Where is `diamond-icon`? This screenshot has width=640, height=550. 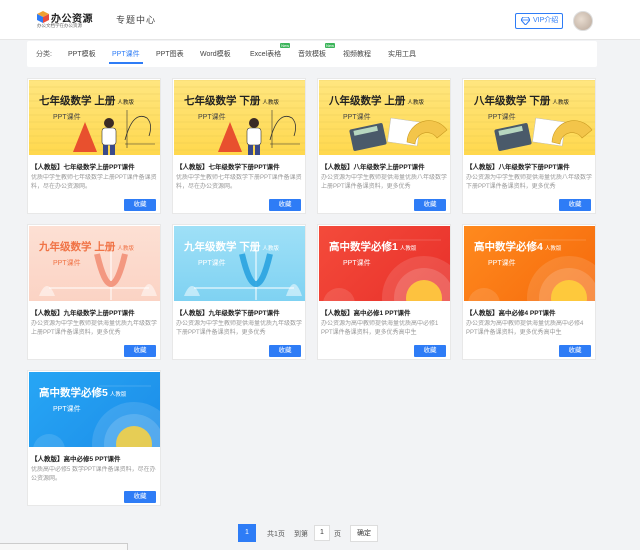
diamond-icon is located at coordinates (525, 21).